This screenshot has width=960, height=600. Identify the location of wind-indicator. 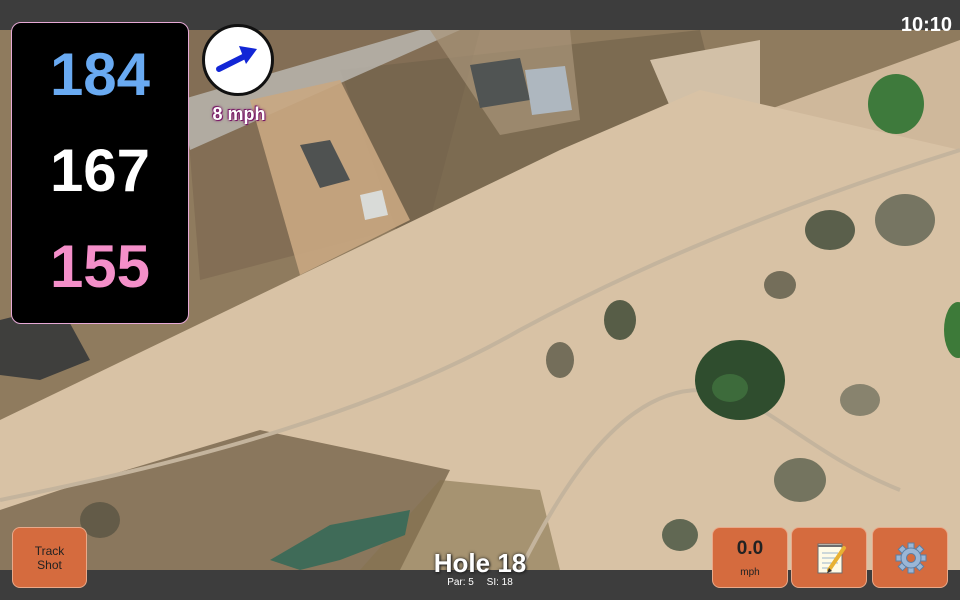
(238, 60).